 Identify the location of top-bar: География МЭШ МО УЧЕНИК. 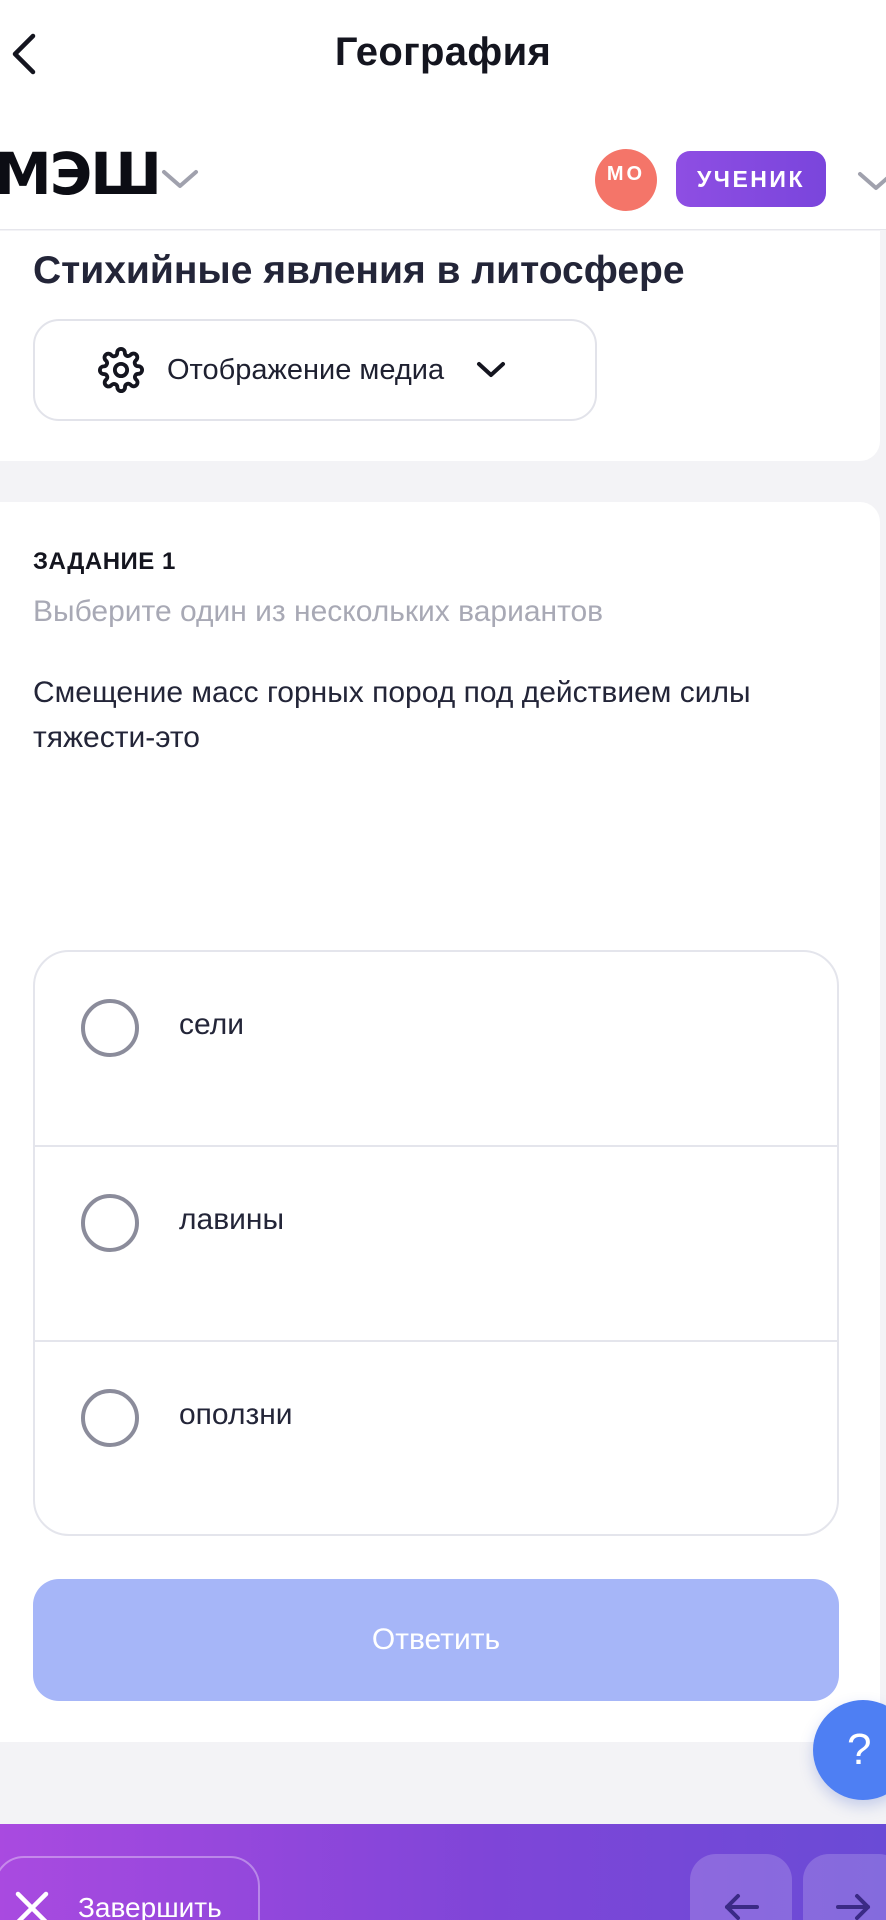
(443, 115).